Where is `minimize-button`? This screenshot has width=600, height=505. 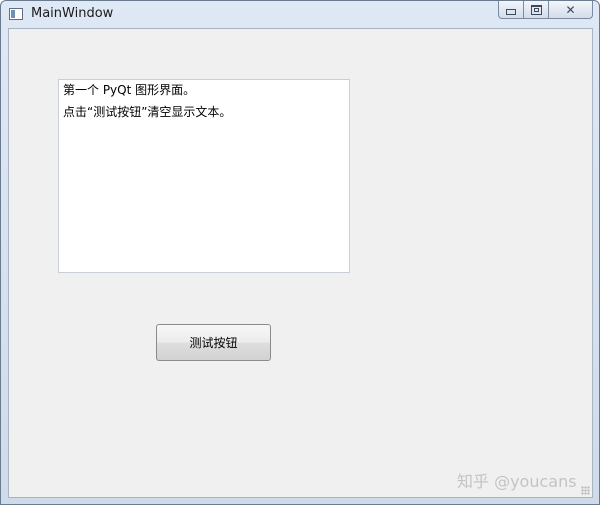 minimize-button is located at coordinates (511, 10).